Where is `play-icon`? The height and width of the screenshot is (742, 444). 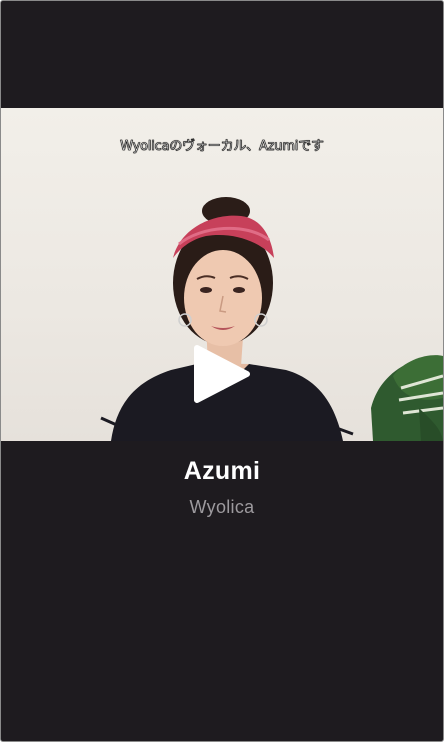
play-icon is located at coordinates (222, 374).